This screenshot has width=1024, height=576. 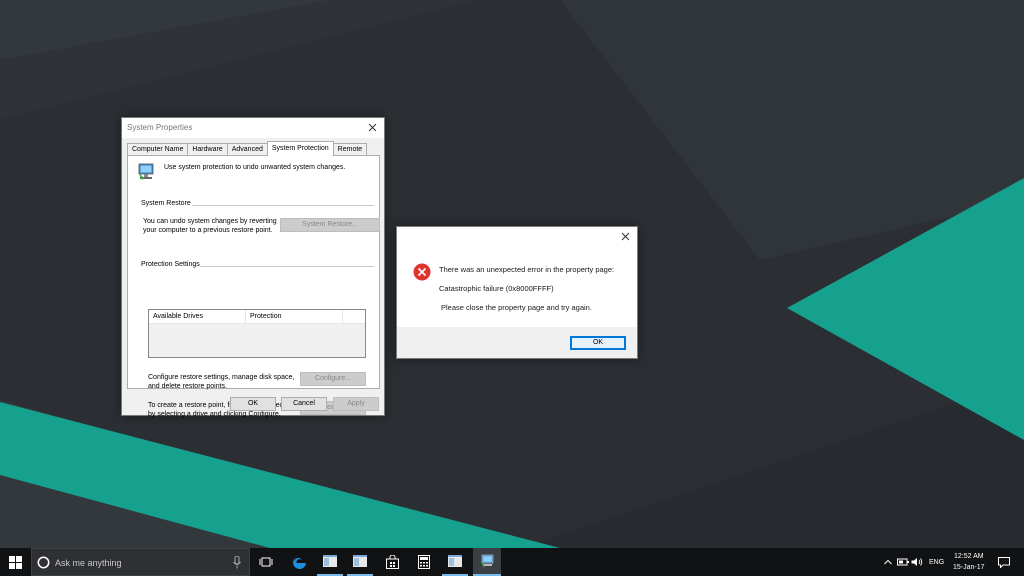 I want to click on clock-date: 15-Jan-17, so click(x=969, y=567).